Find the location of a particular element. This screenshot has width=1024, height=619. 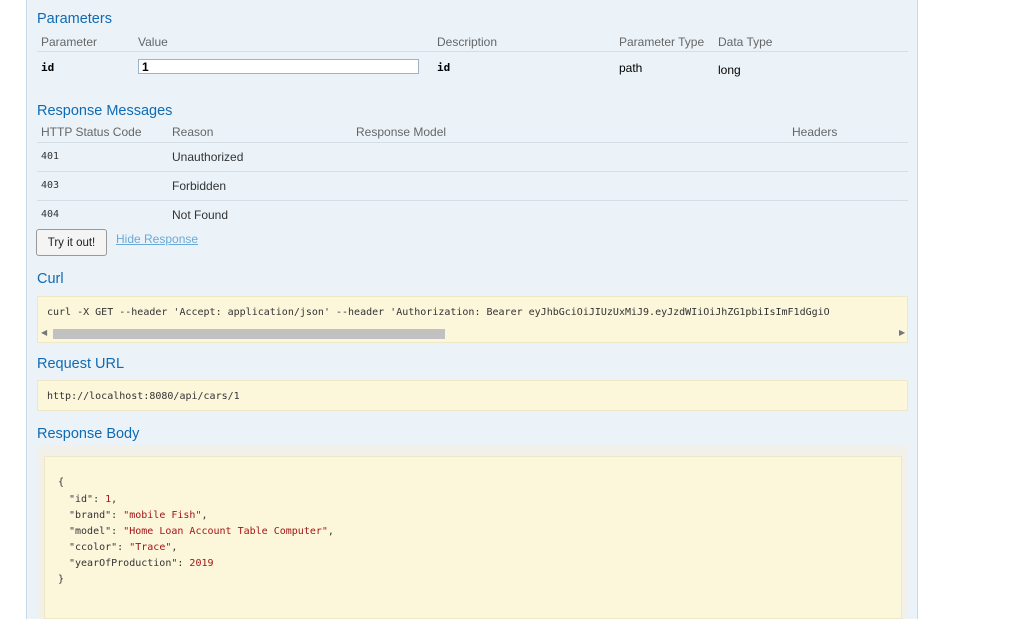

right-arrow-icon: ▶ is located at coordinates (902, 332).